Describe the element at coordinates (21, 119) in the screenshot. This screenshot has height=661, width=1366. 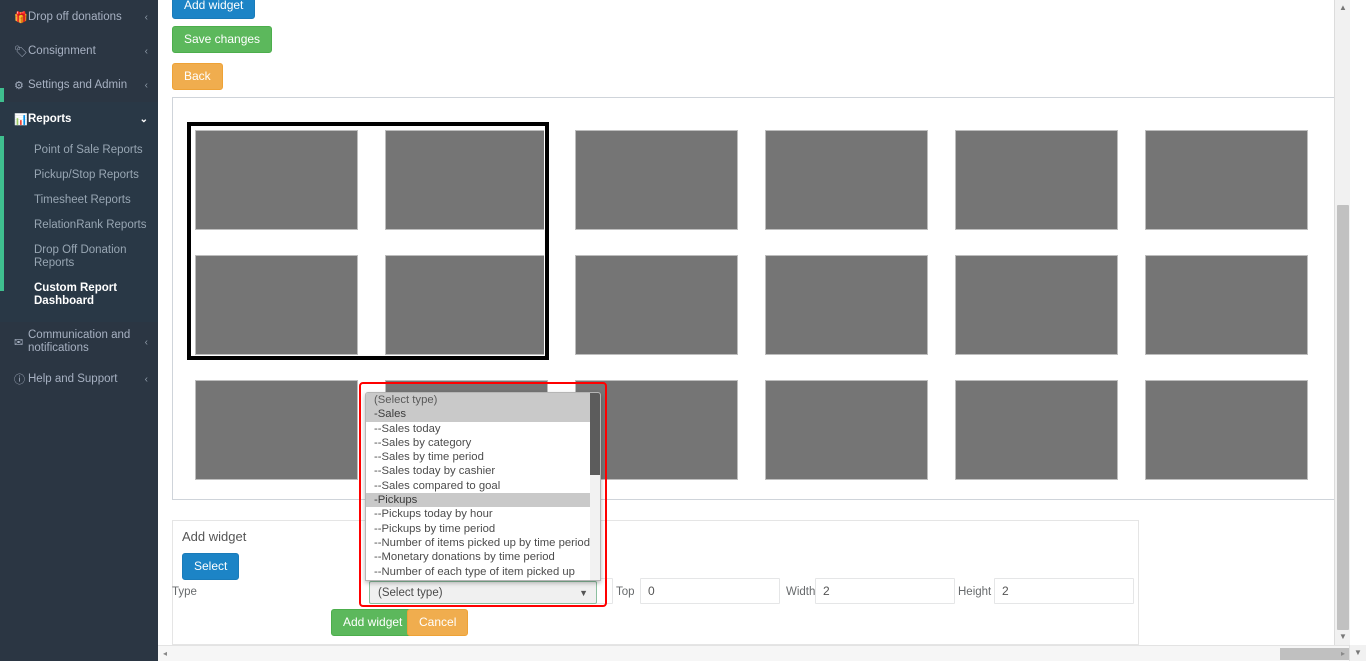
I see `chart-bar-icon: 📊` at that location.